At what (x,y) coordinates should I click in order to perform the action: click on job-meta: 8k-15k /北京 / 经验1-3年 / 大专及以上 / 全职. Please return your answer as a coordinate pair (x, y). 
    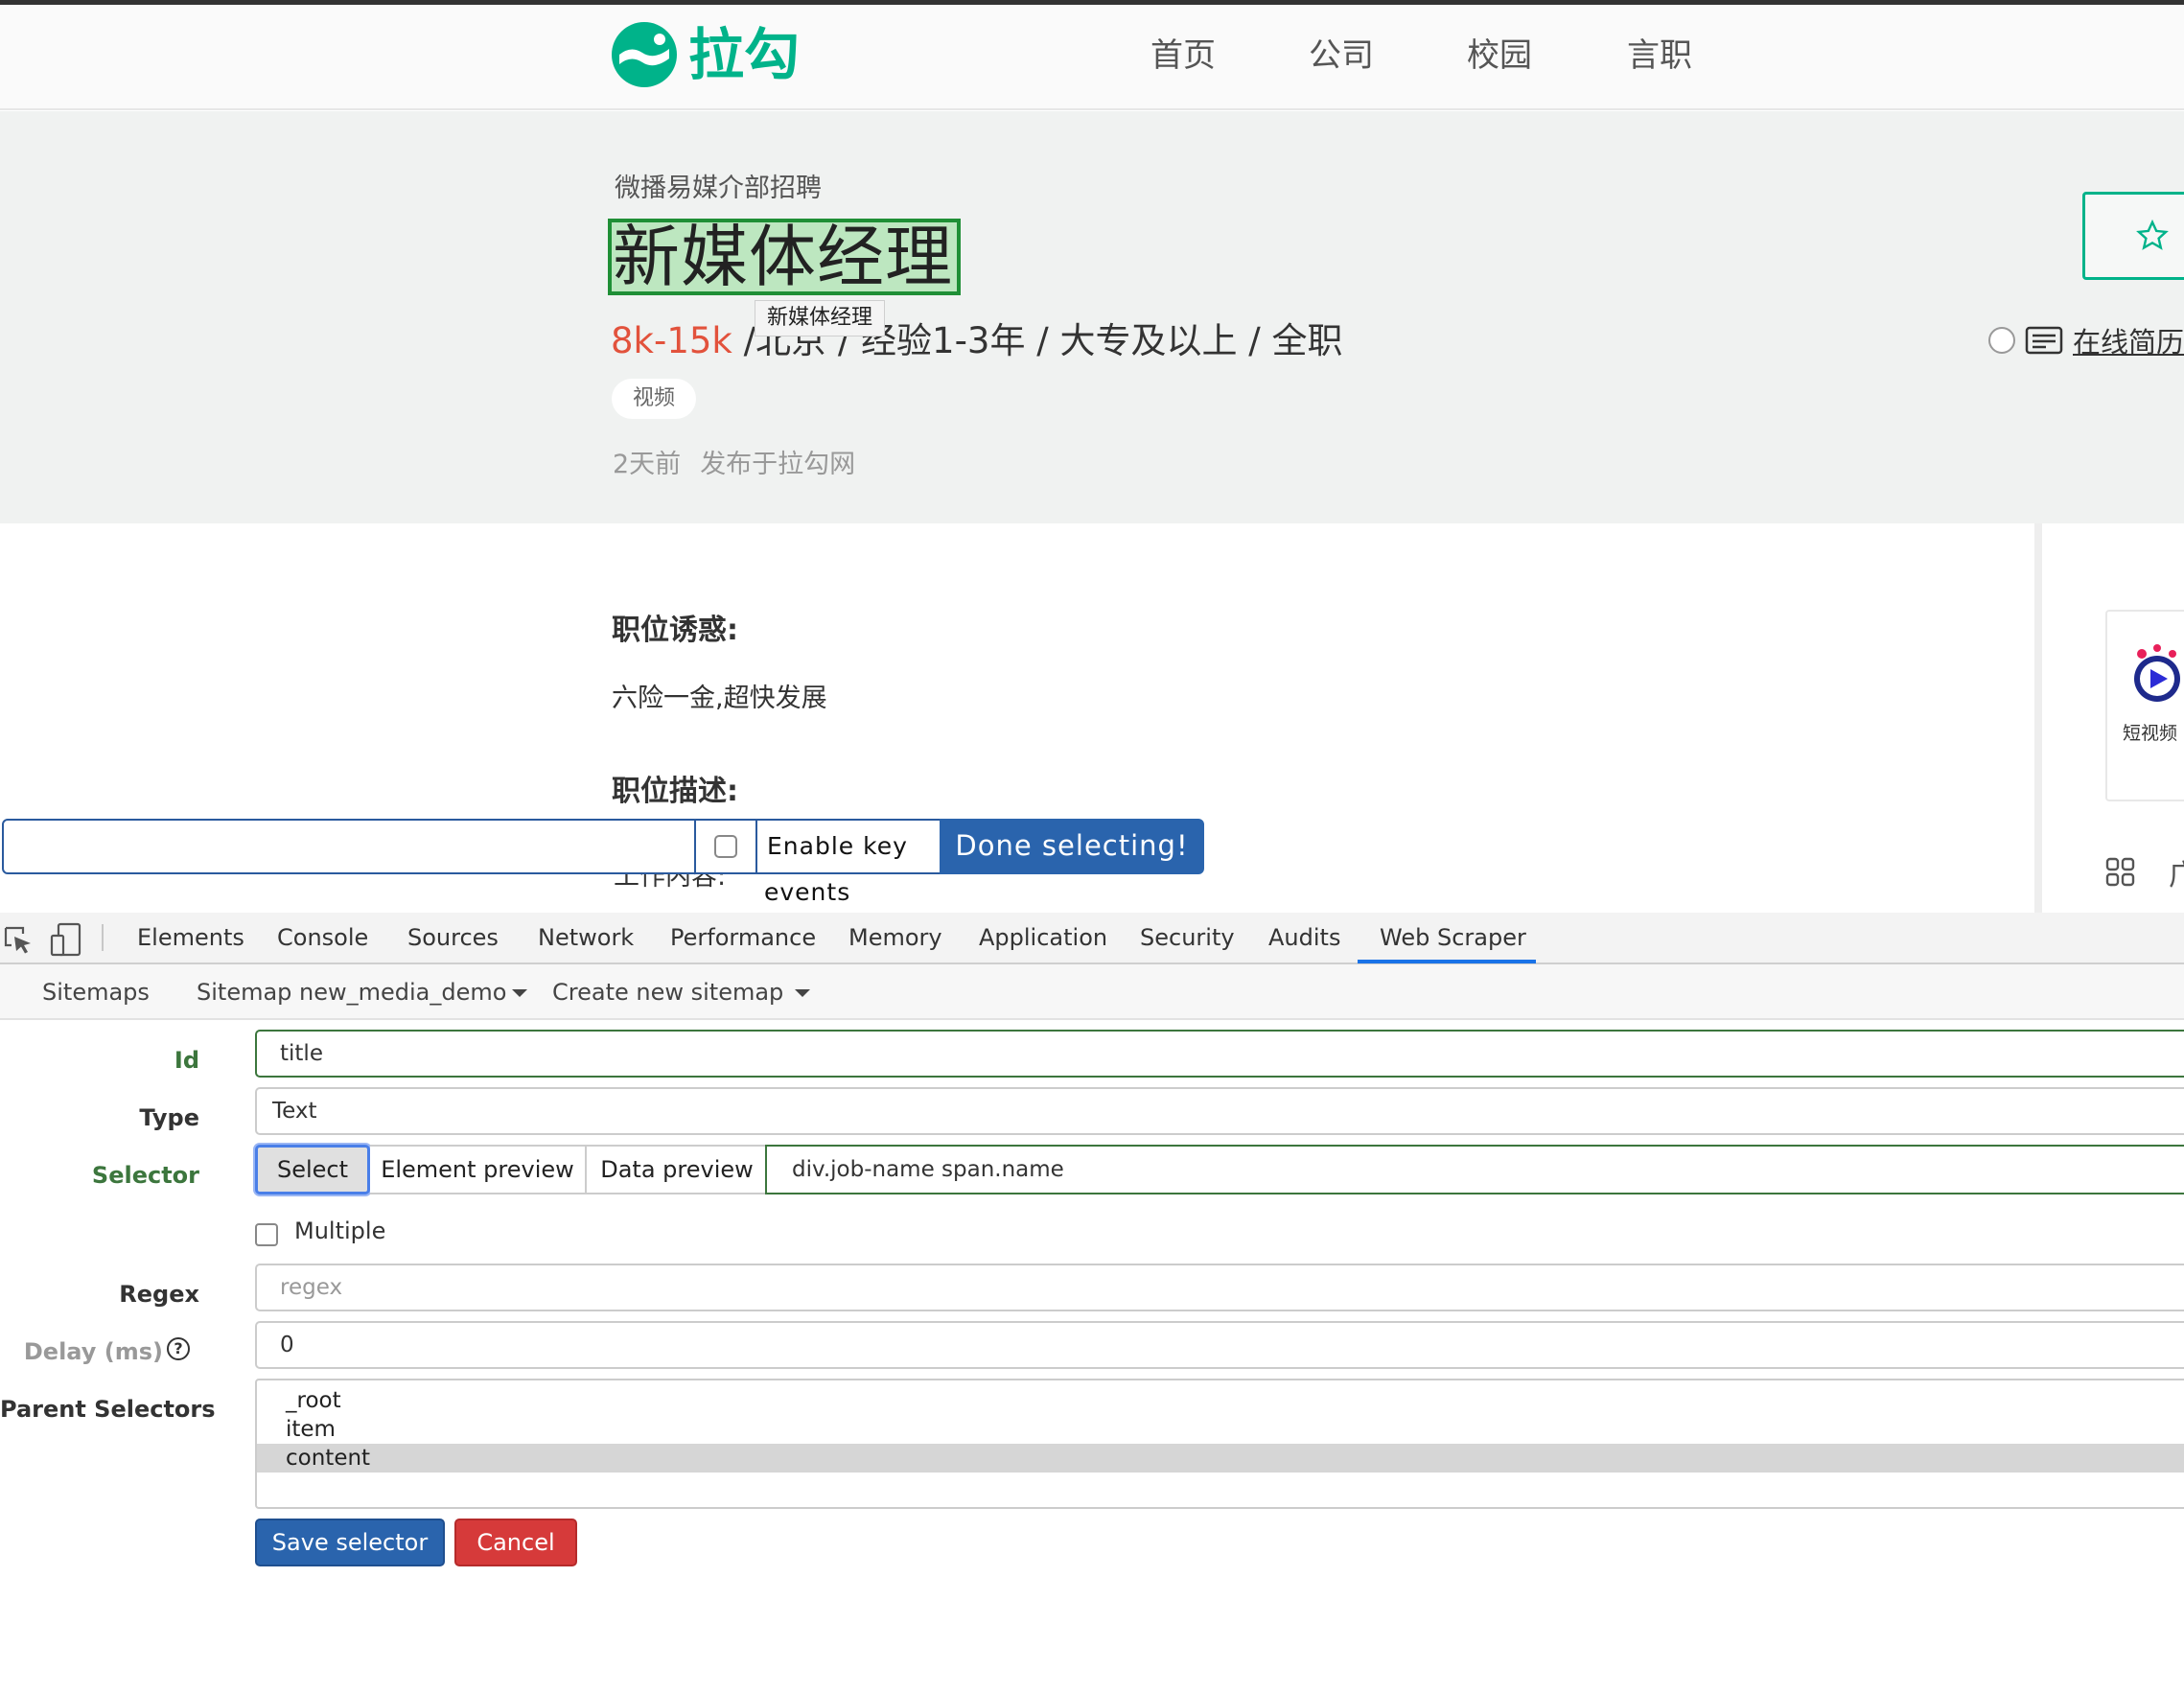
    Looking at the image, I should click on (976, 341).